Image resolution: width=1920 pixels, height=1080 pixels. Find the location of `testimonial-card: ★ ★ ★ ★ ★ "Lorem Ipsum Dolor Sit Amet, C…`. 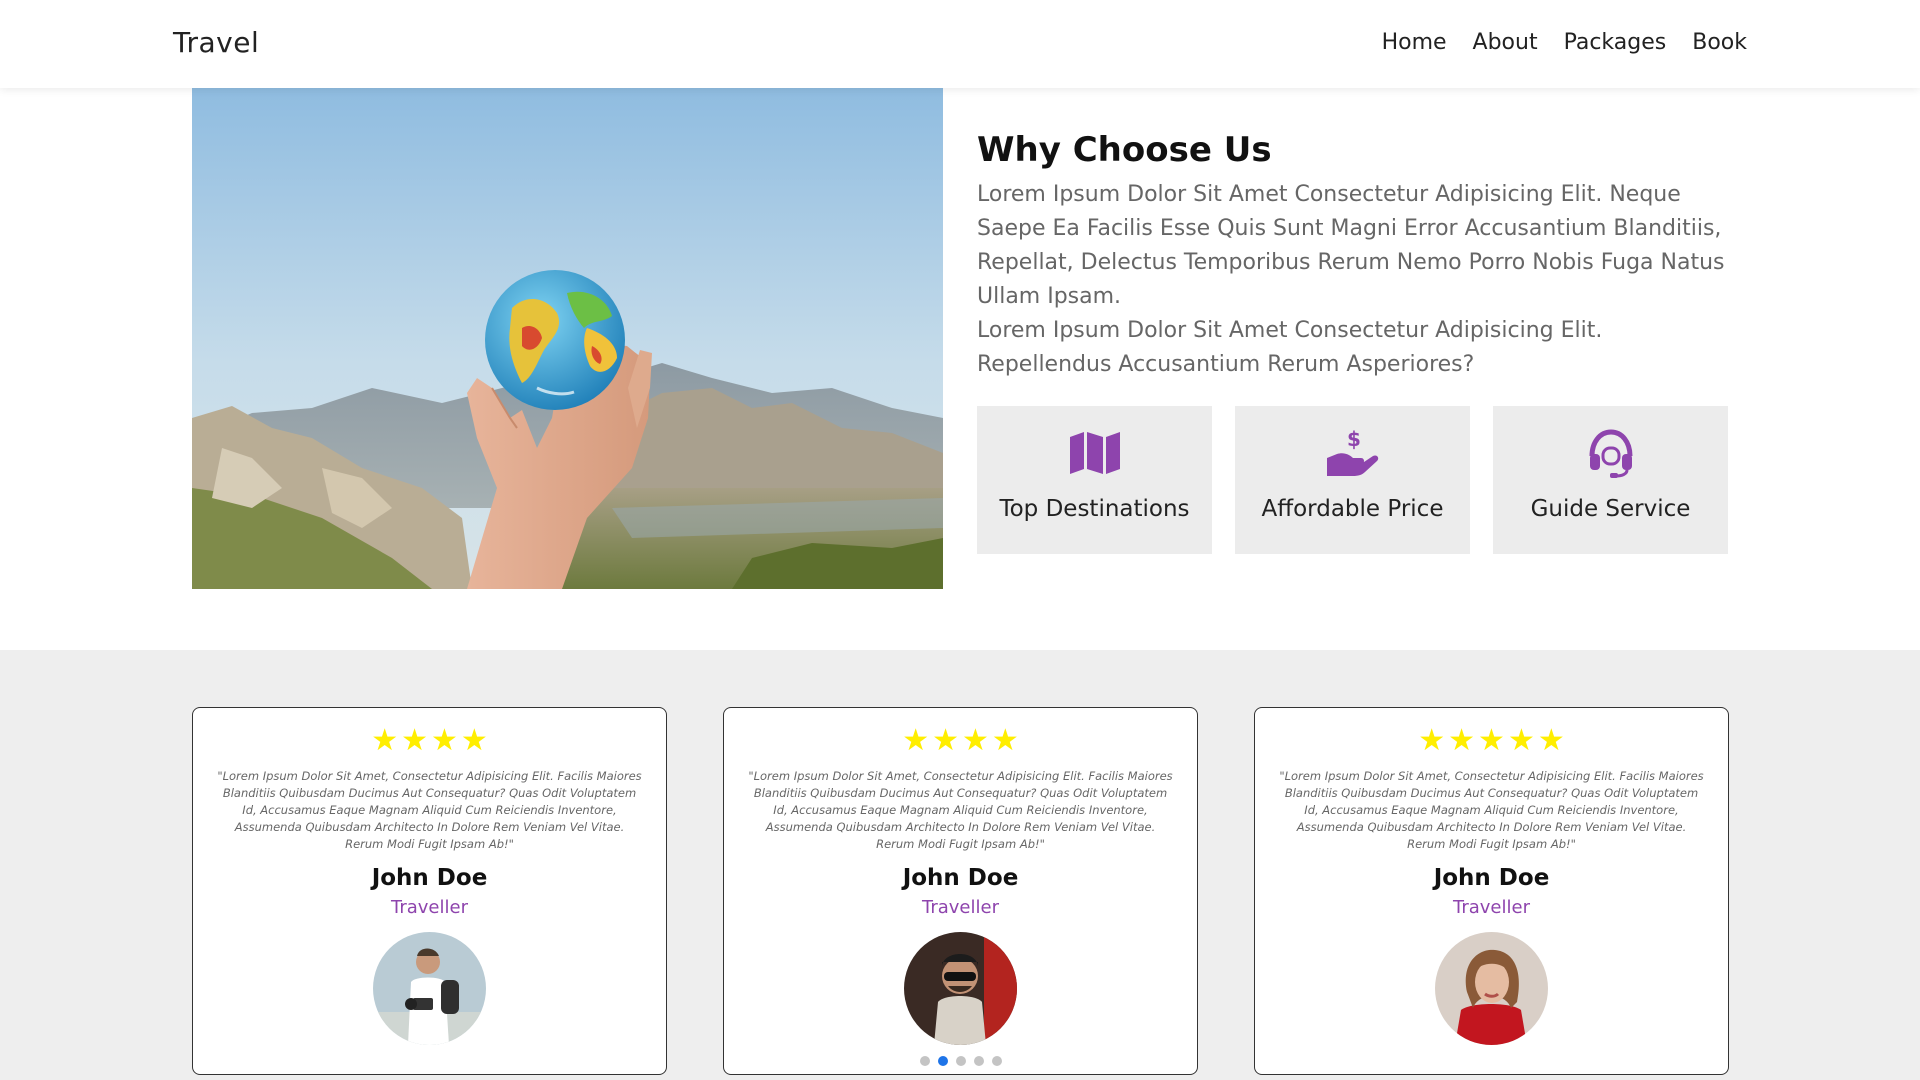

testimonial-card: ★ ★ ★ ★ ★ "Lorem Ipsum Dolor Sit Amet, C… is located at coordinates (1491, 891).